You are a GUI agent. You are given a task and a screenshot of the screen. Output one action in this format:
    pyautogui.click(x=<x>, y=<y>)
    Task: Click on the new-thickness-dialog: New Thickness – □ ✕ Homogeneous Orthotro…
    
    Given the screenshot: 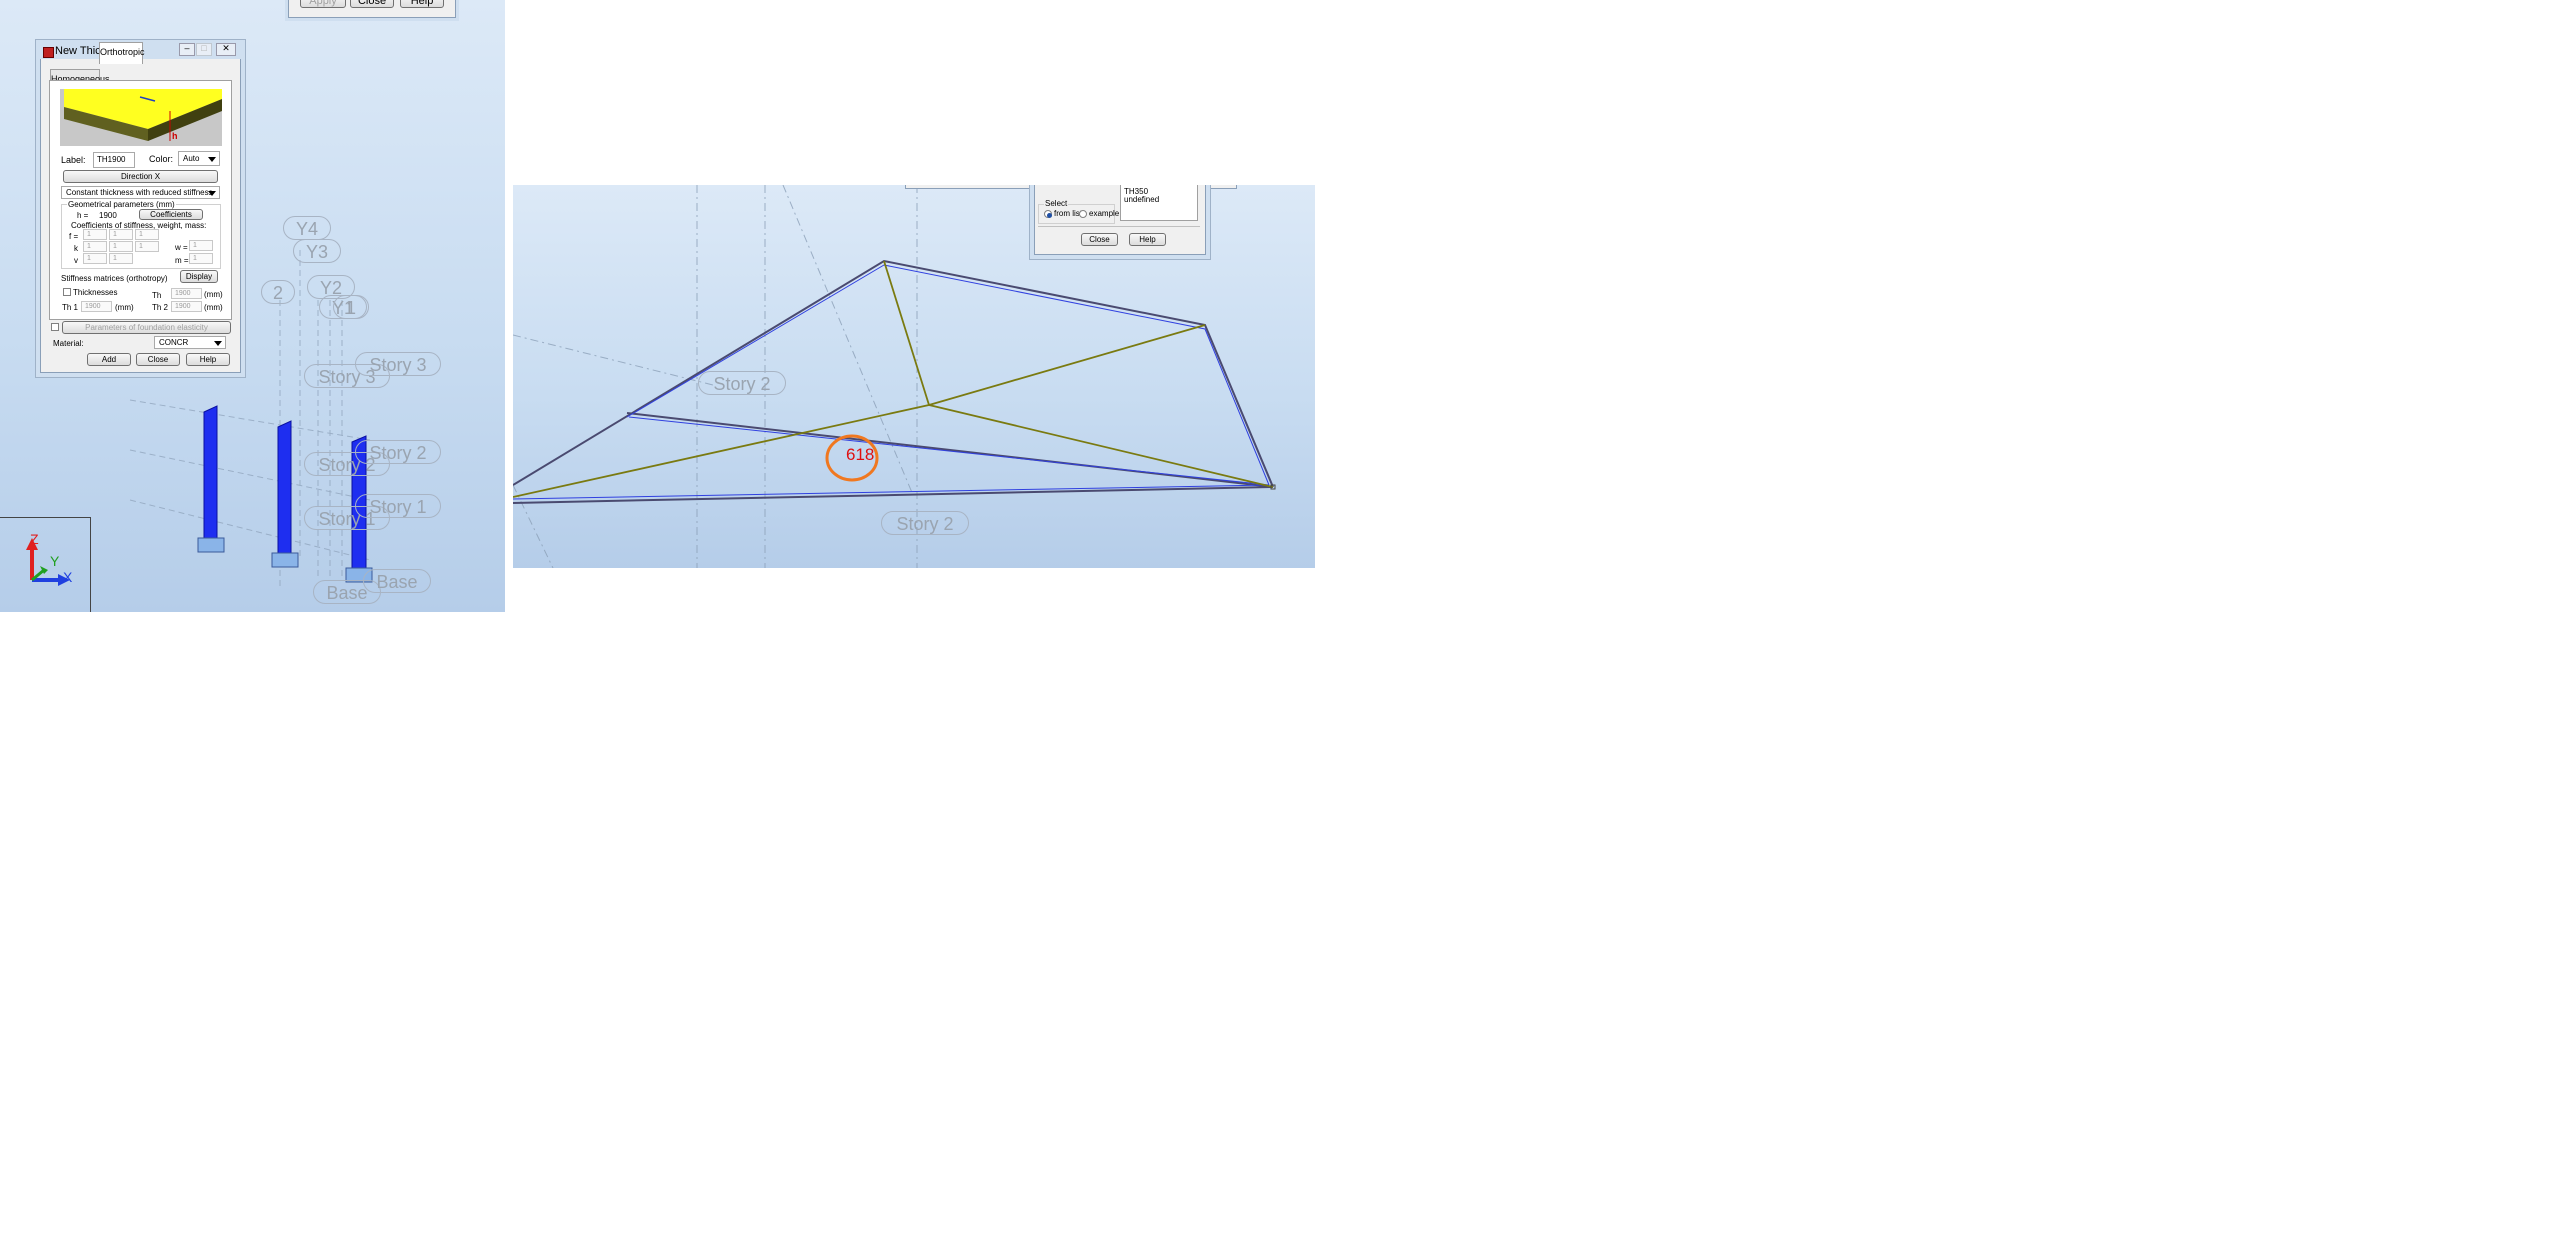 What is the action you would take?
    pyautogui.click(x=140, y=207)
    